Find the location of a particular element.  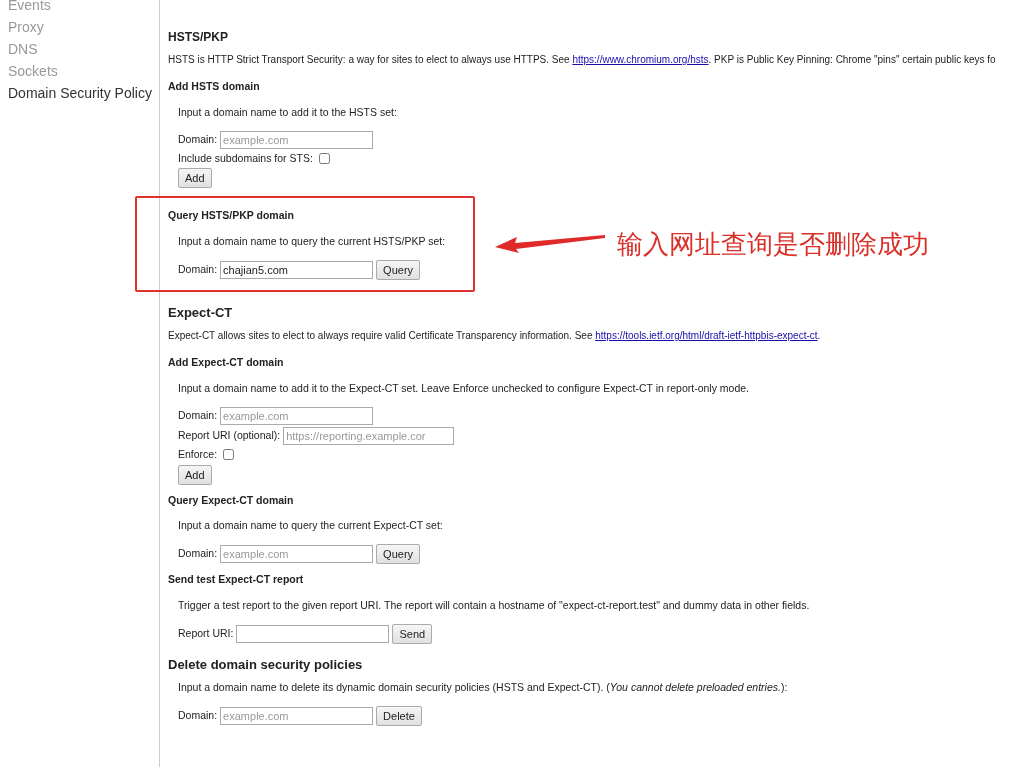

subsection-heading: Send test Expect-CT report is located at coordinates (236, 579).